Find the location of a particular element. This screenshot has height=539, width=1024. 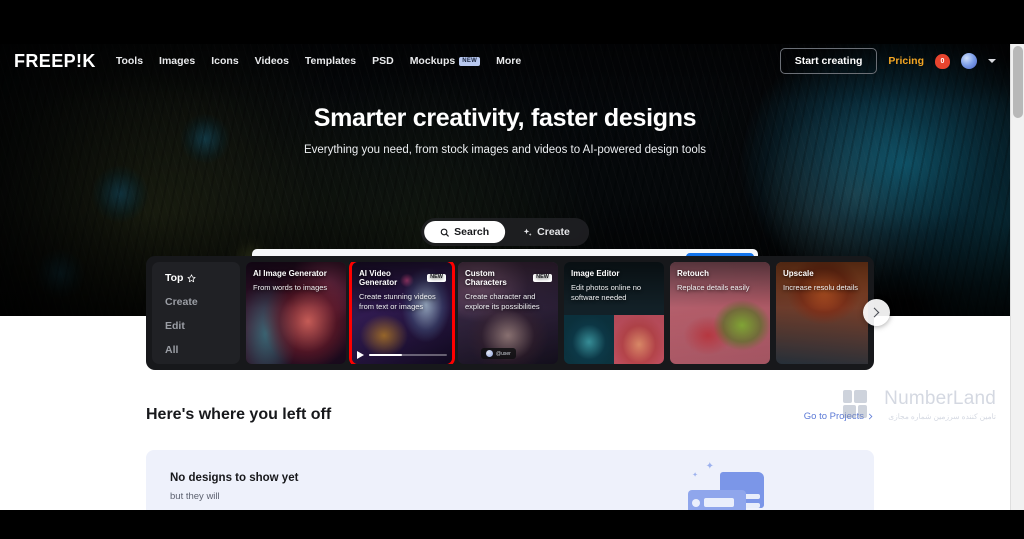

search-create-toggle: Search Create is located at coordinates (505, 232).